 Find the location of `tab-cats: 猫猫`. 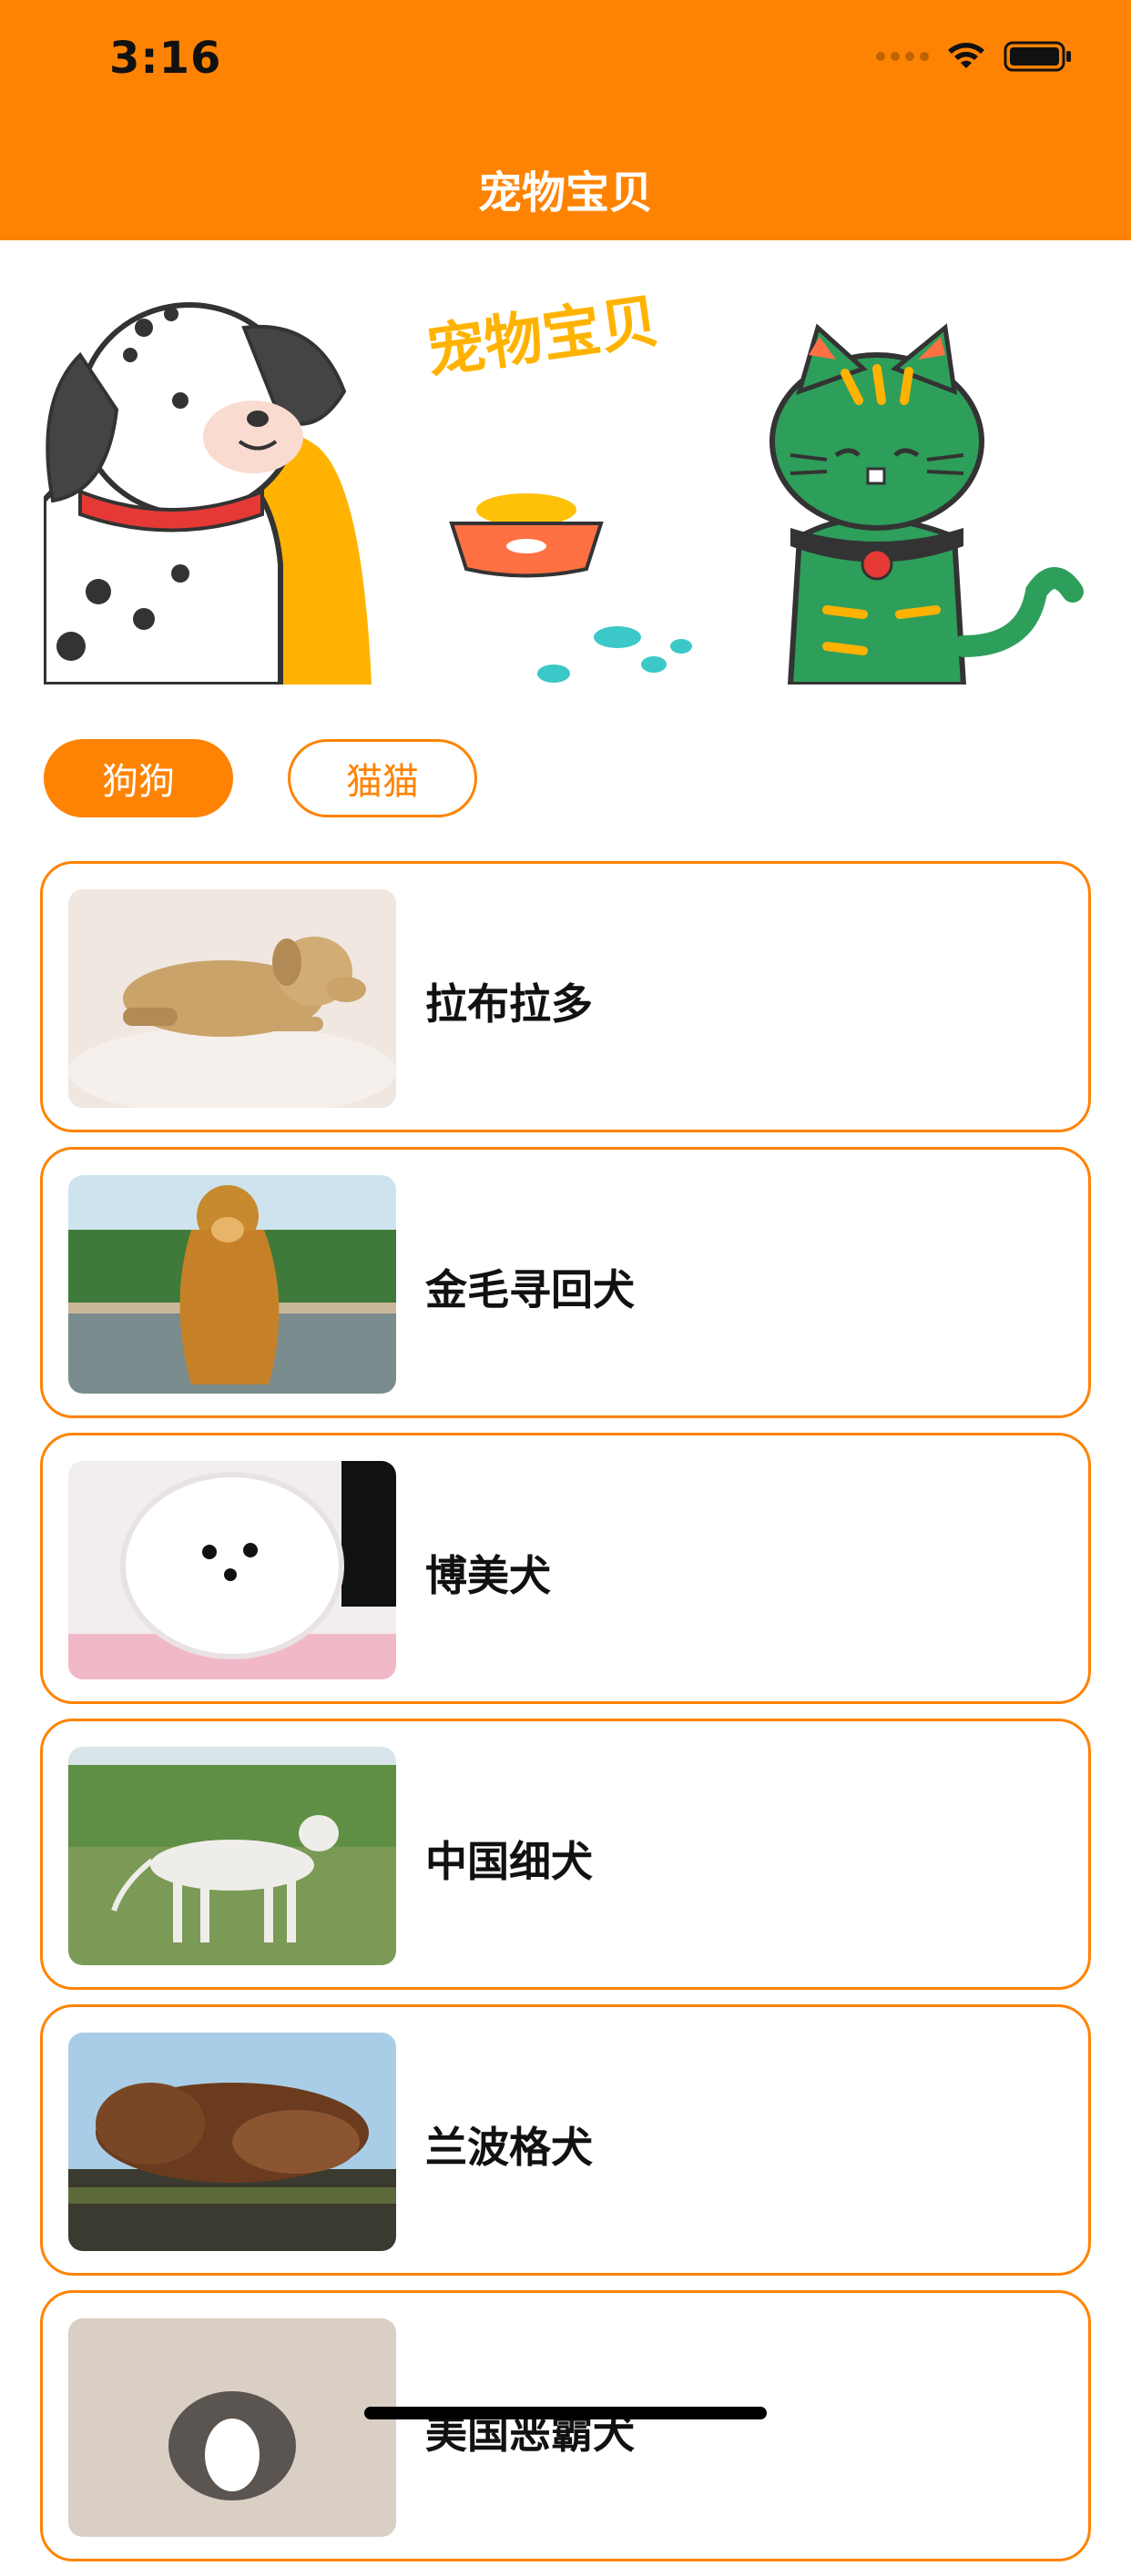

tab-cats: 猫猫 is located at coordinates (383, 778).